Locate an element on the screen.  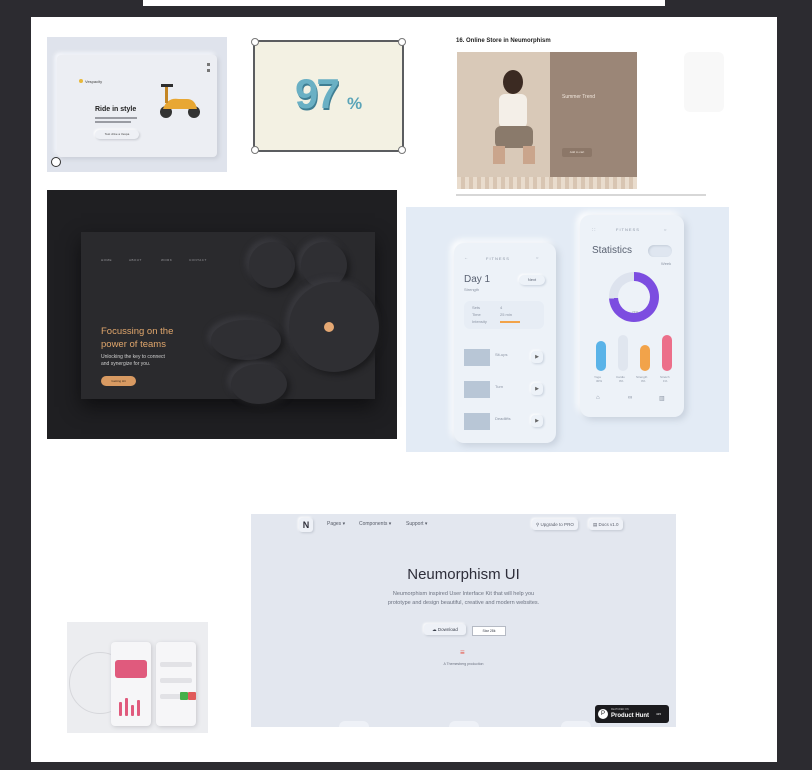
product-hunt-badge: P FEATURED ON Product Hunt 415 is located at coordinates (632, 714).